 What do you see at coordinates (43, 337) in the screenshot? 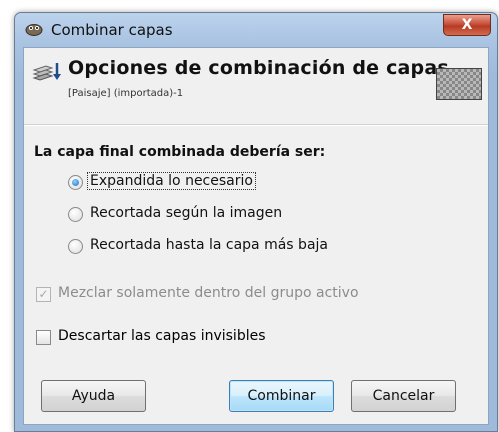
I see `checkbox` at bounding box center [43, 337].